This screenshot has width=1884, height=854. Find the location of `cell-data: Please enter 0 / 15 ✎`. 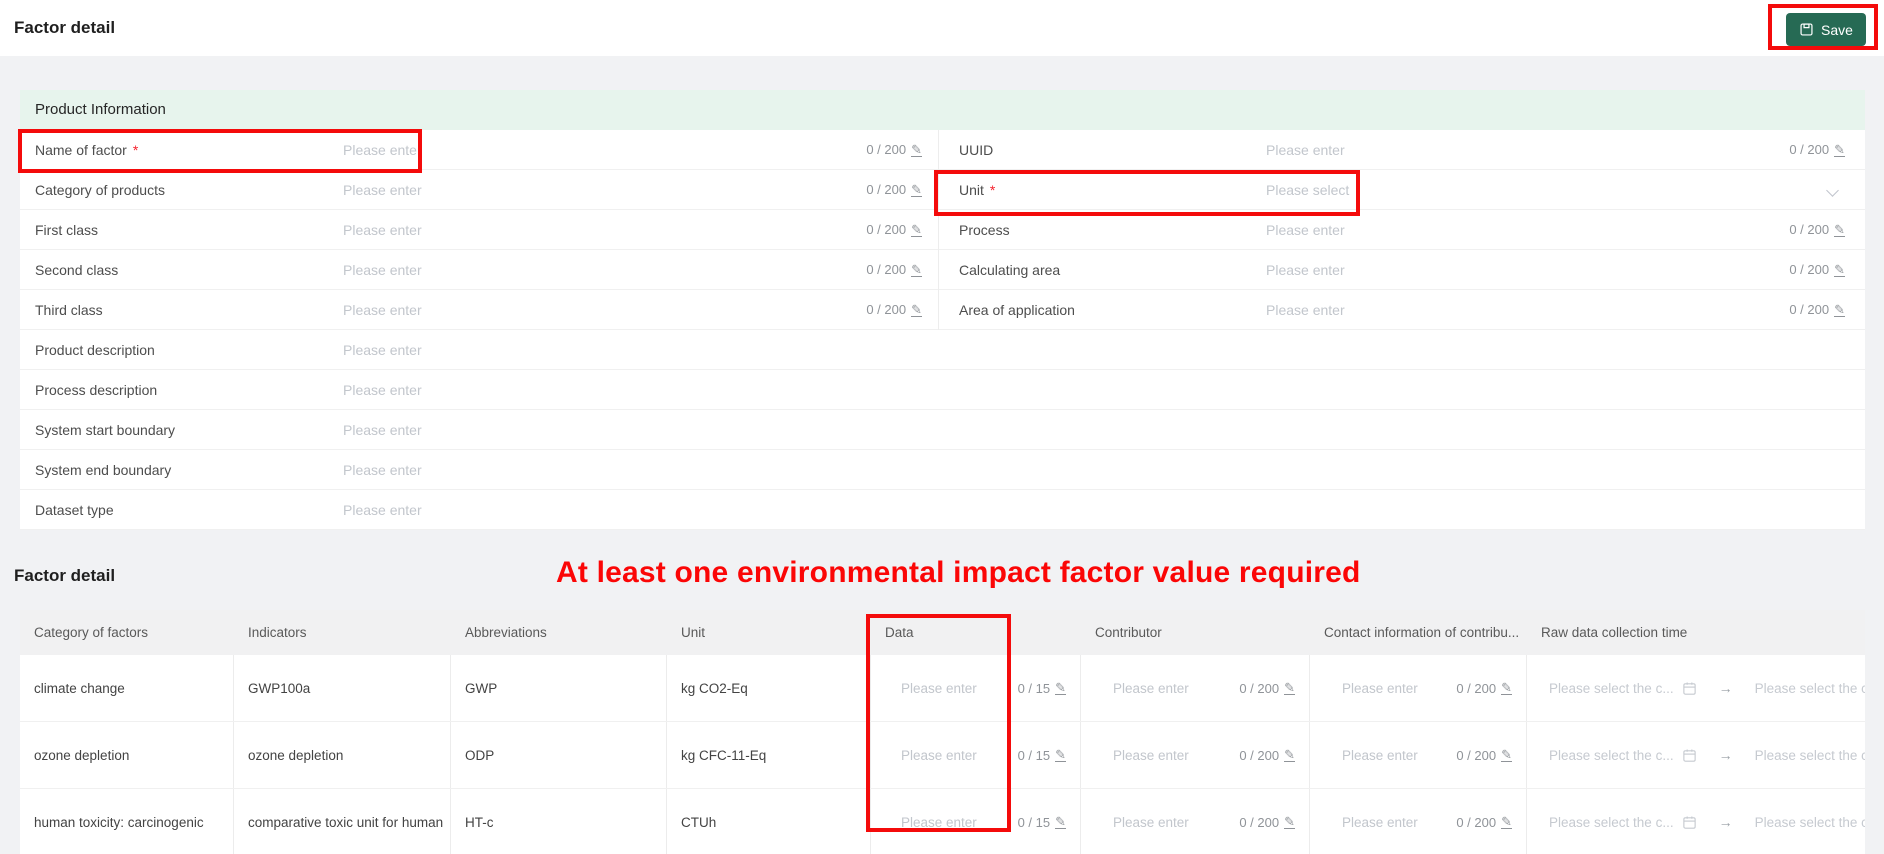

cell-data: Please enter 0 / 15 ✎ is located at coordinates (976, 755).